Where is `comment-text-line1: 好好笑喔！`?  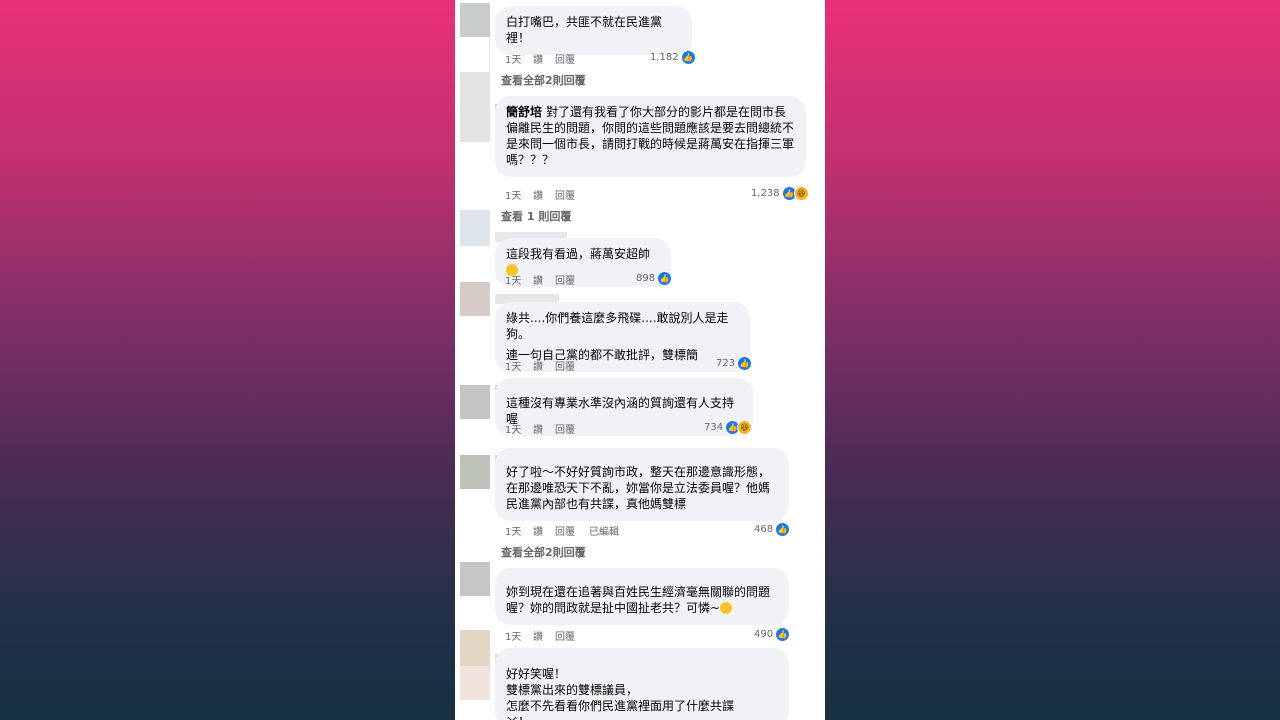 comment-text-line1: 好好笑喔！ is located at coordinates (536, 674).